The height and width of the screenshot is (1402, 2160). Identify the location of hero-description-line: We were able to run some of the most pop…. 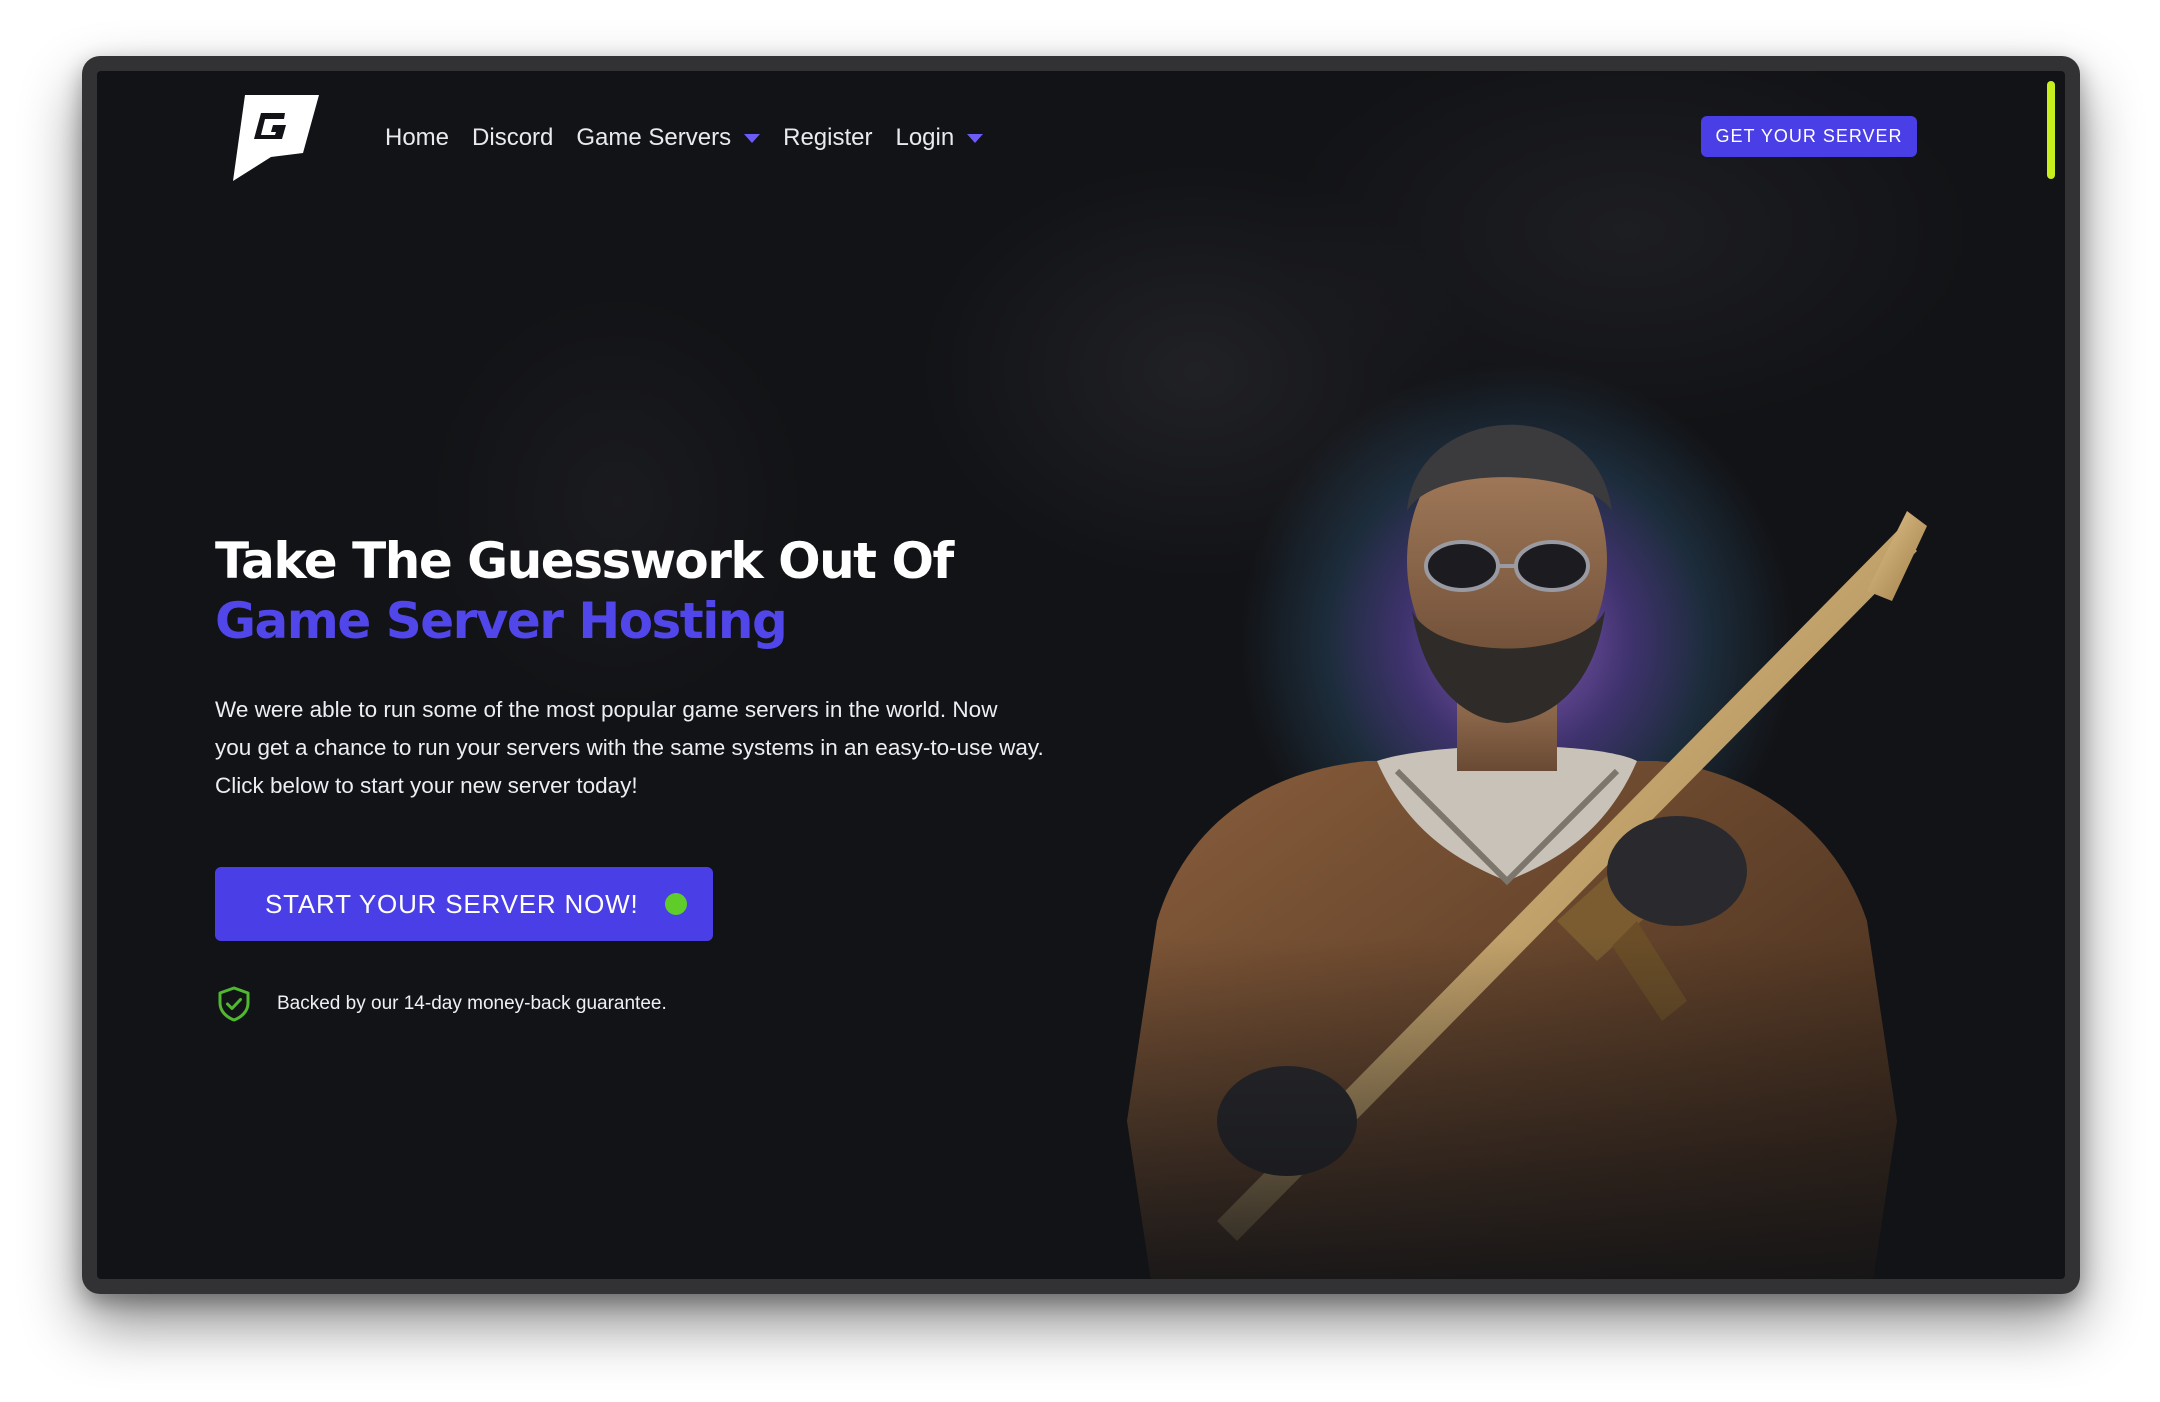
(606, 709).